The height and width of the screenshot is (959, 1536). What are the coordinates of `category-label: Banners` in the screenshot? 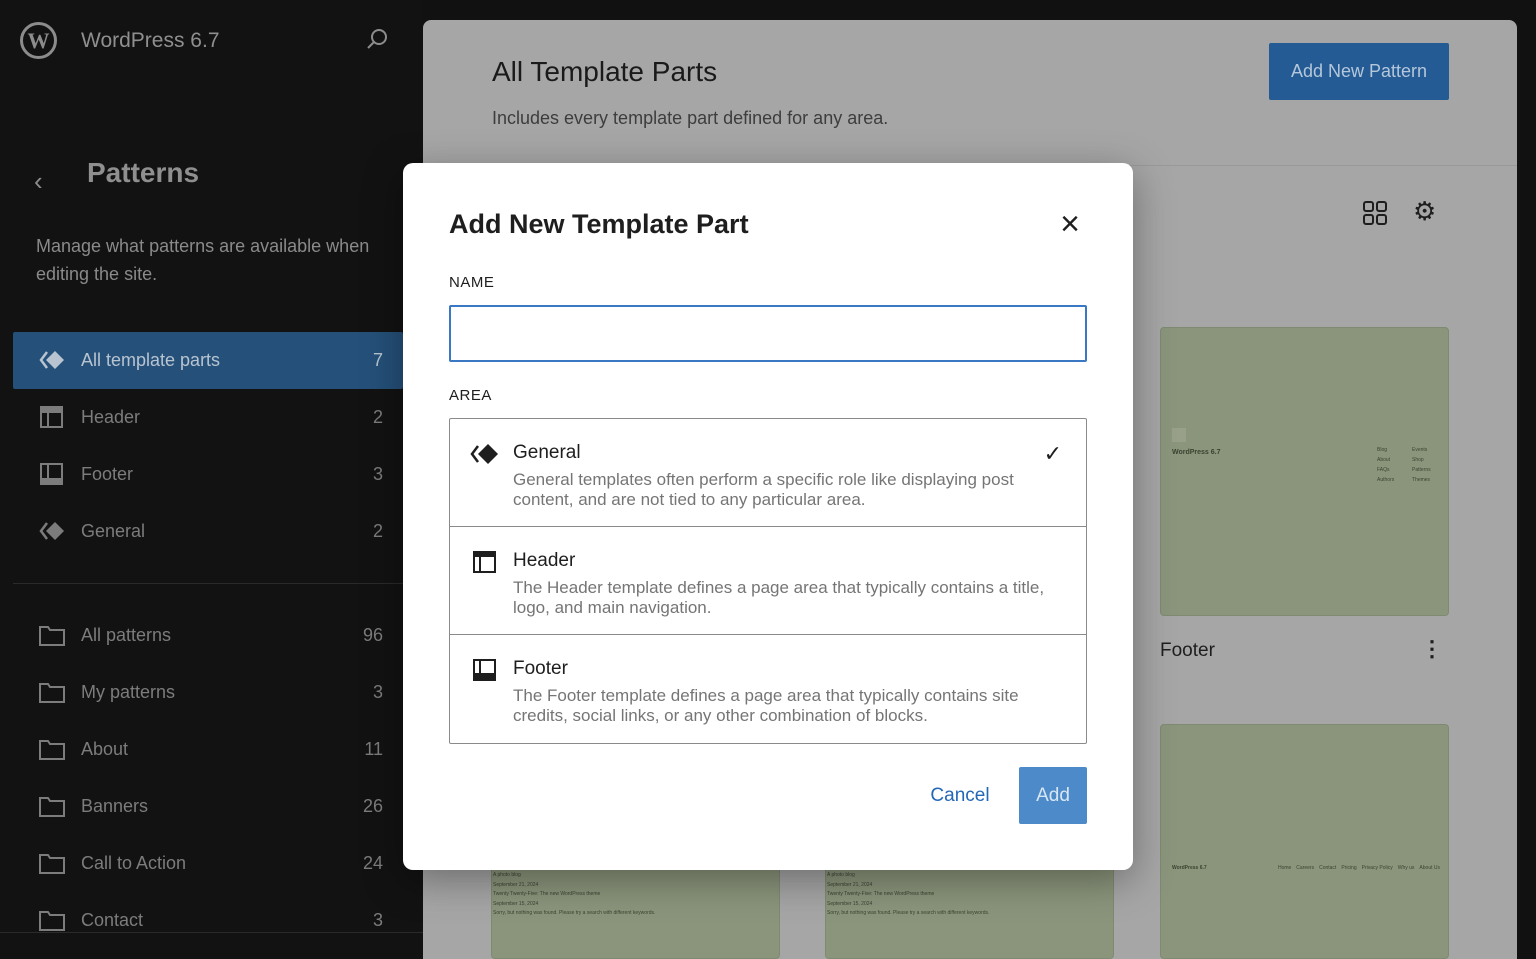 It's located at (115, 806).